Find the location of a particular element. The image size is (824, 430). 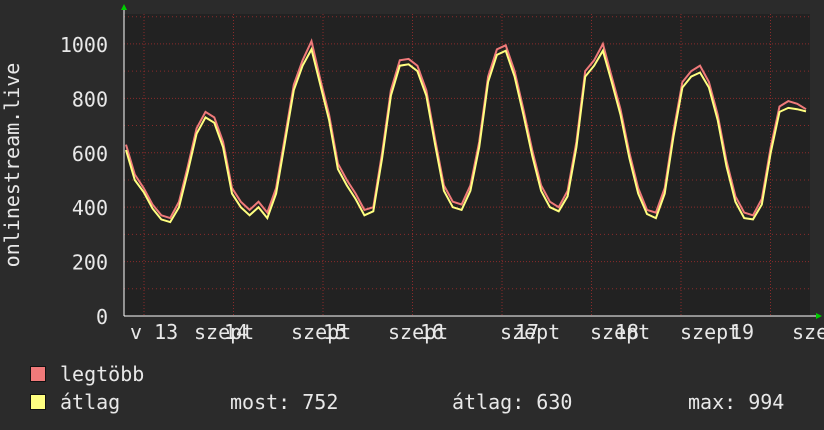

x-tick-label: 18 is located at coordinates (627, 332).